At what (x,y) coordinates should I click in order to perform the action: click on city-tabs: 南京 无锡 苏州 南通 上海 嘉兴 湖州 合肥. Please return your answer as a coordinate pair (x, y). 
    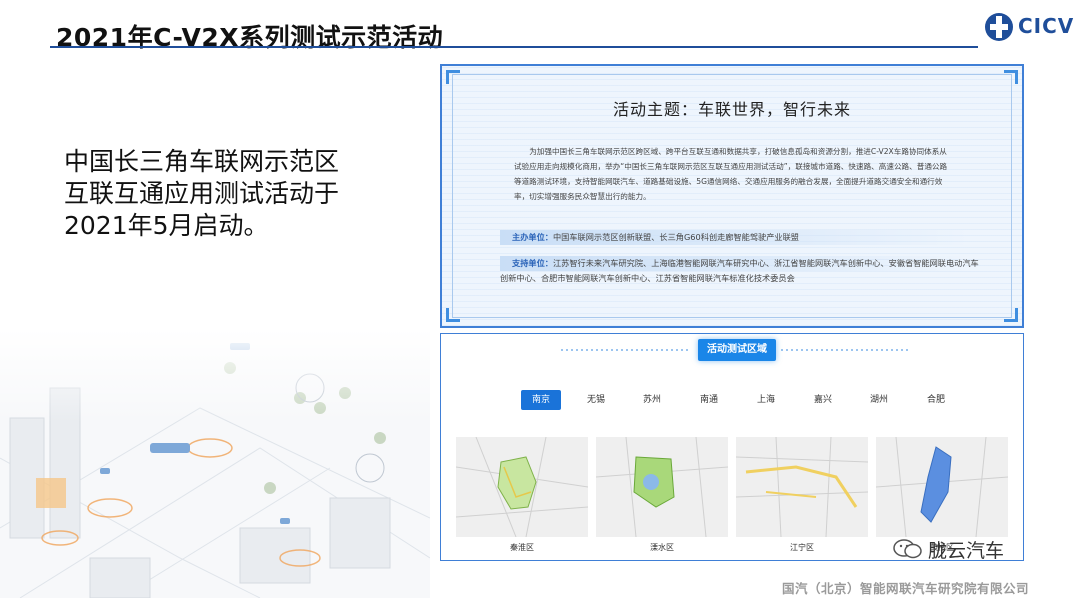
    Looking at the image, I should click on (731, 400).